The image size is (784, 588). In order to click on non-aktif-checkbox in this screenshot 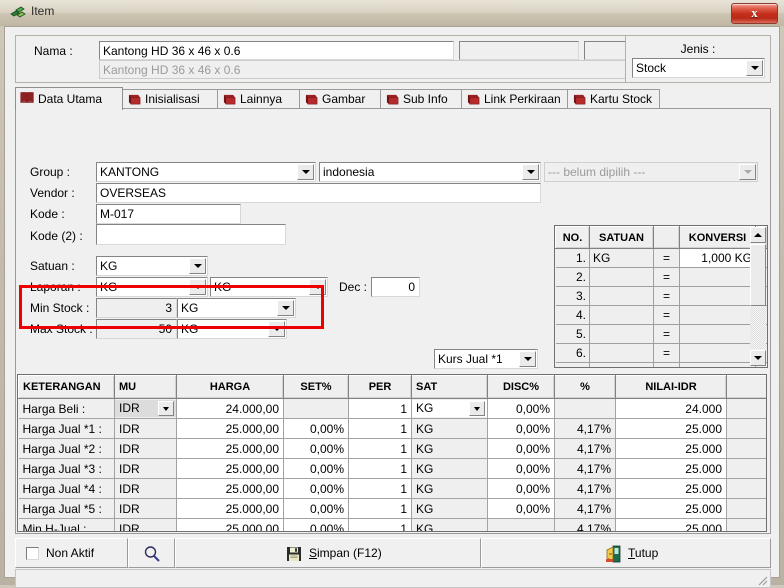, I will do `click(32, 553)`.